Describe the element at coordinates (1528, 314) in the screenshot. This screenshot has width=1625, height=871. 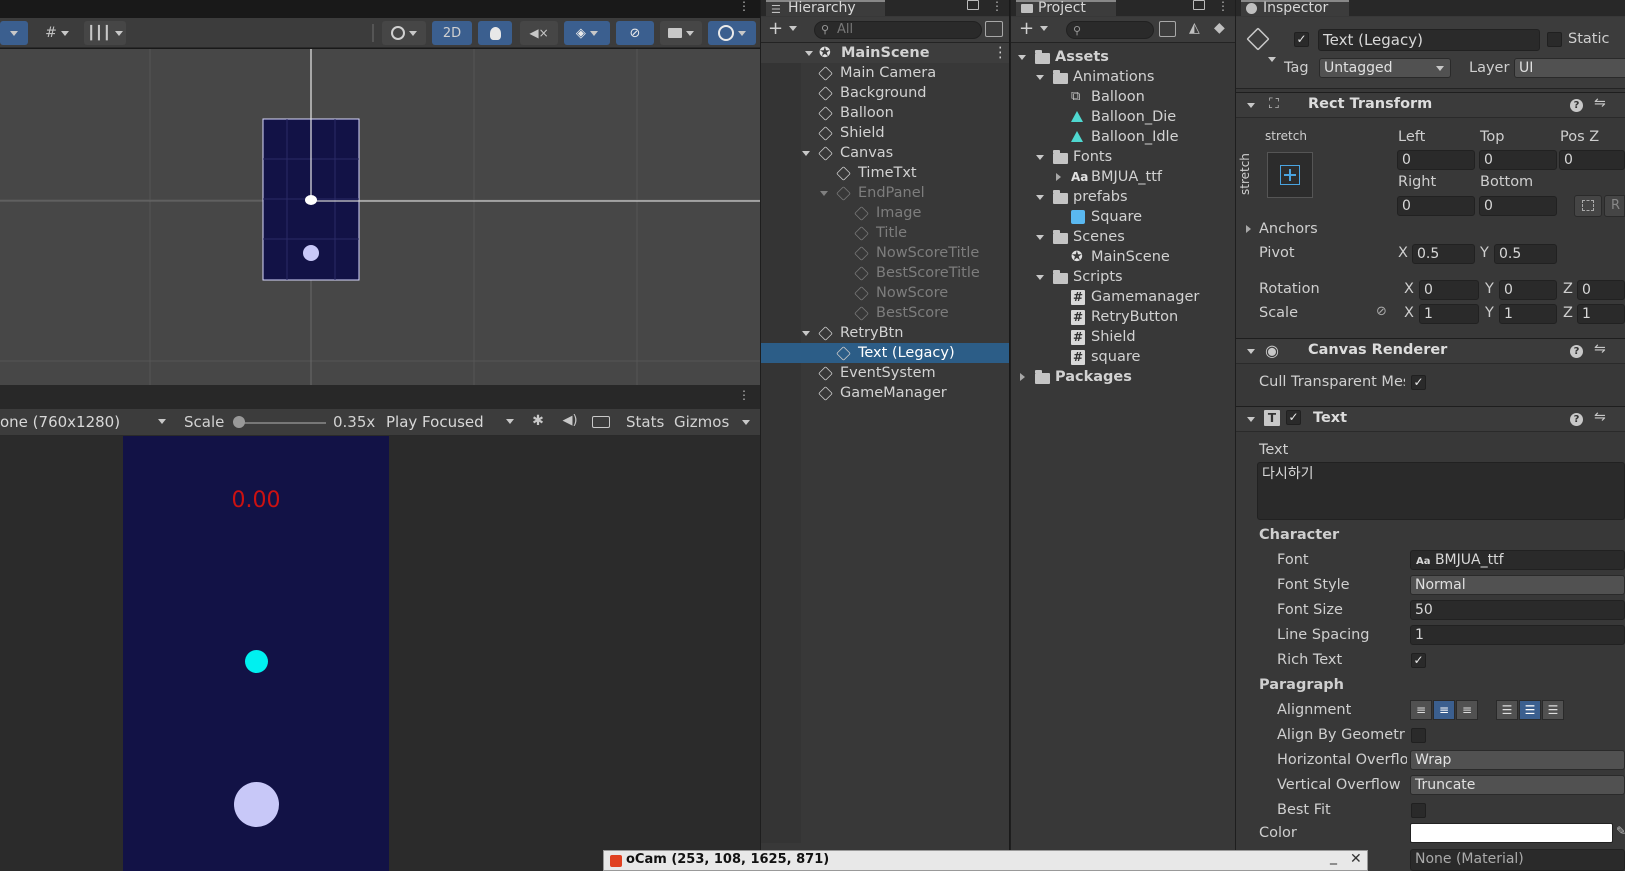
I see `scale-y-field: 1` at that location.